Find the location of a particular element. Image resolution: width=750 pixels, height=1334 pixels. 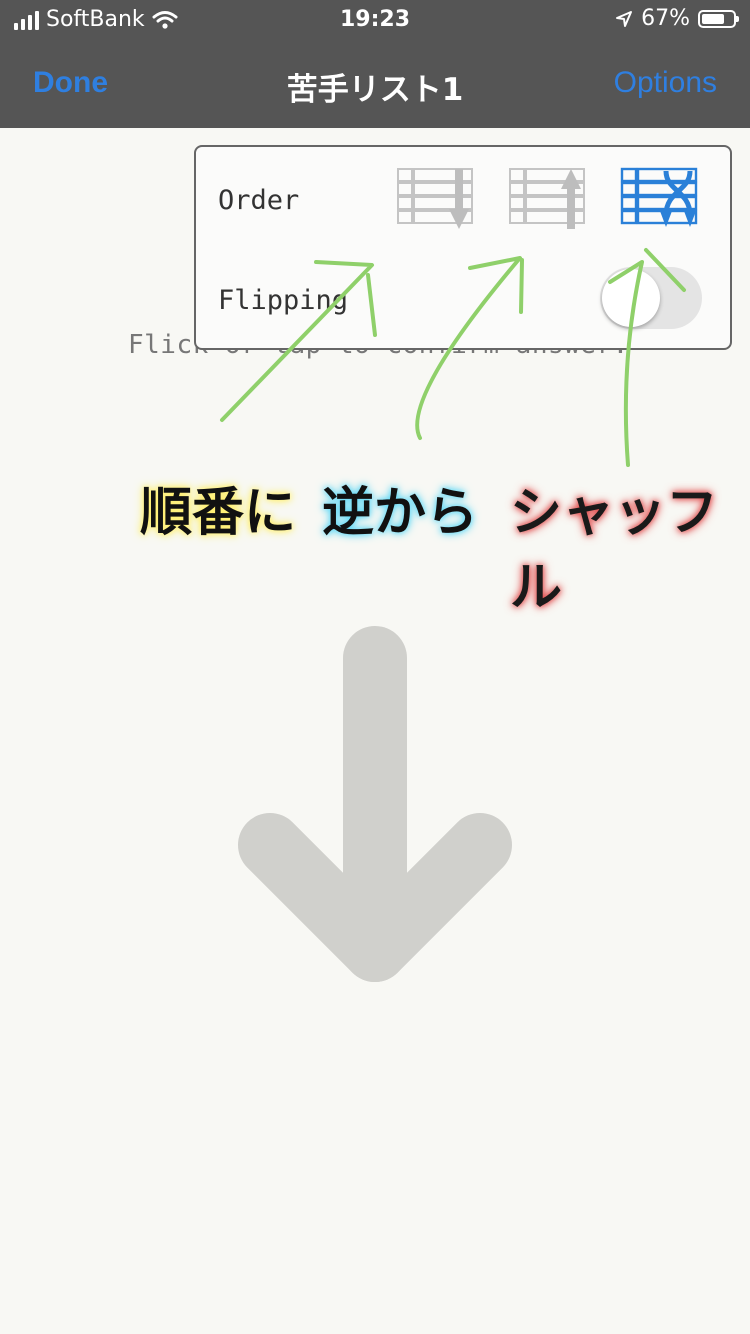

annotation-sequential: 順番に is located at coordinates (218, 513).